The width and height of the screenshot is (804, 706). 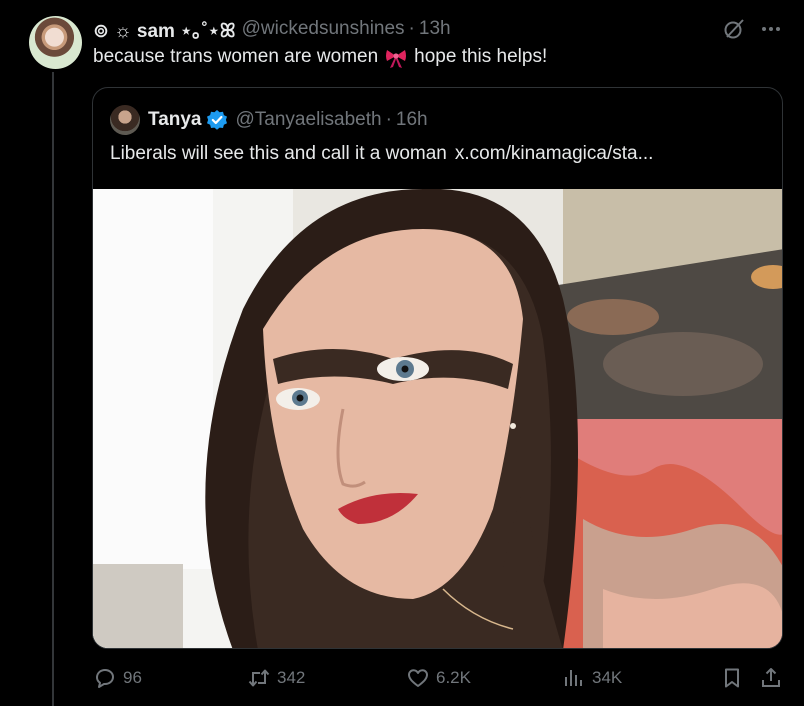 What do you see at coordinates (418, 678) in the screenshot?
I see `heart-icon` at bounding box center [418, 678].